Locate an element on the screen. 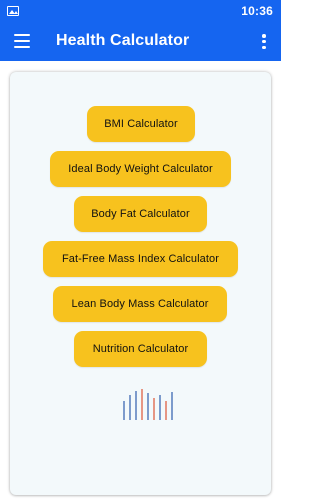 The width and height of the screenshot is (320, 500). body-fat-calculator-button: Body Fat Calculator is located at coordinates (140, 214).